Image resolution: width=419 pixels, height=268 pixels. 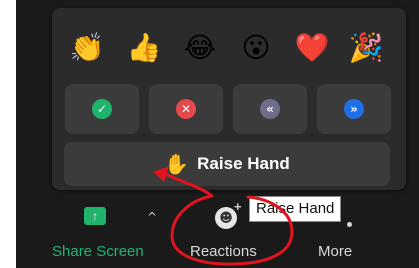 What do you see at coordinates (256, 48) in the screenshot?
I see `surprised-face-icon: 😮` at bounding box center [256, 48].